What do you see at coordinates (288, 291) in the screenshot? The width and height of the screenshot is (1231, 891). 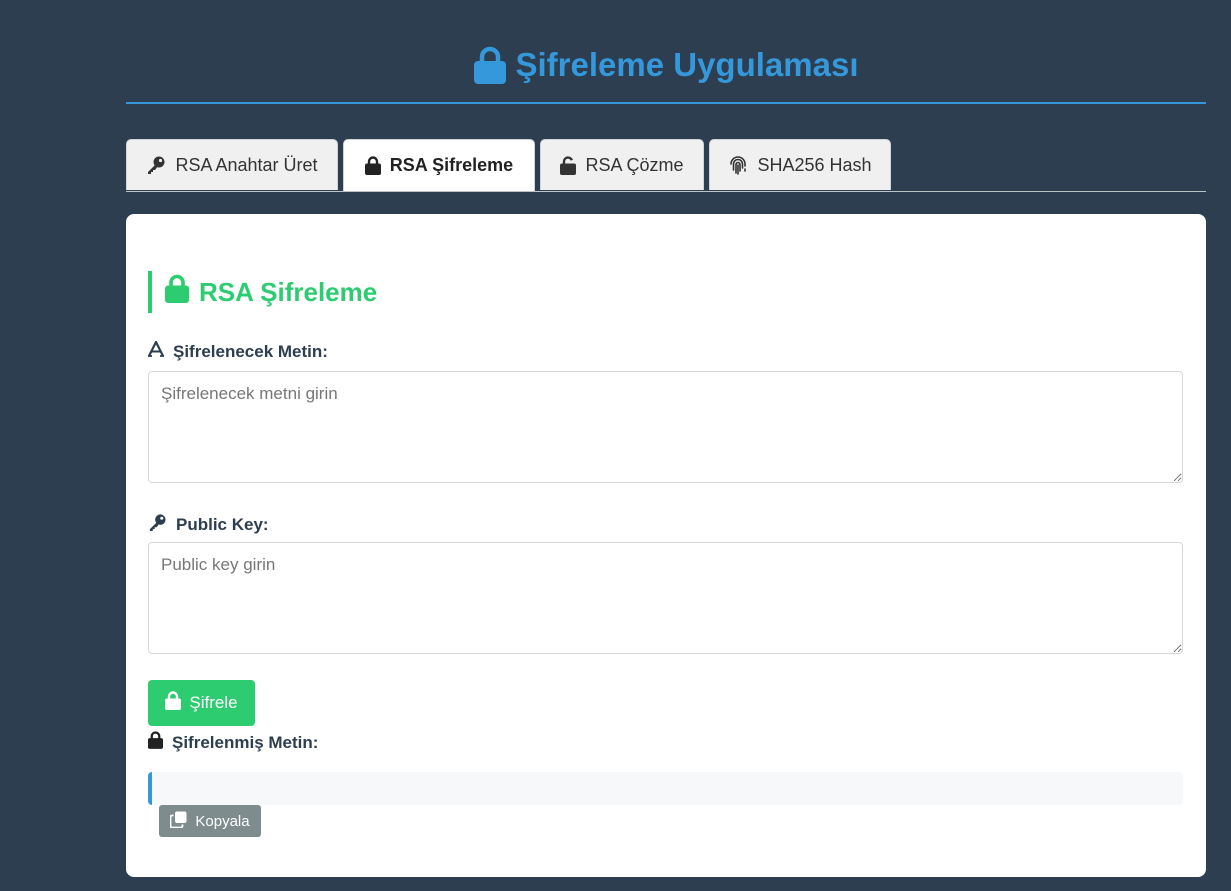 I see `section-title-text: RSA Şifreleme` at bounding box center [288, 291].